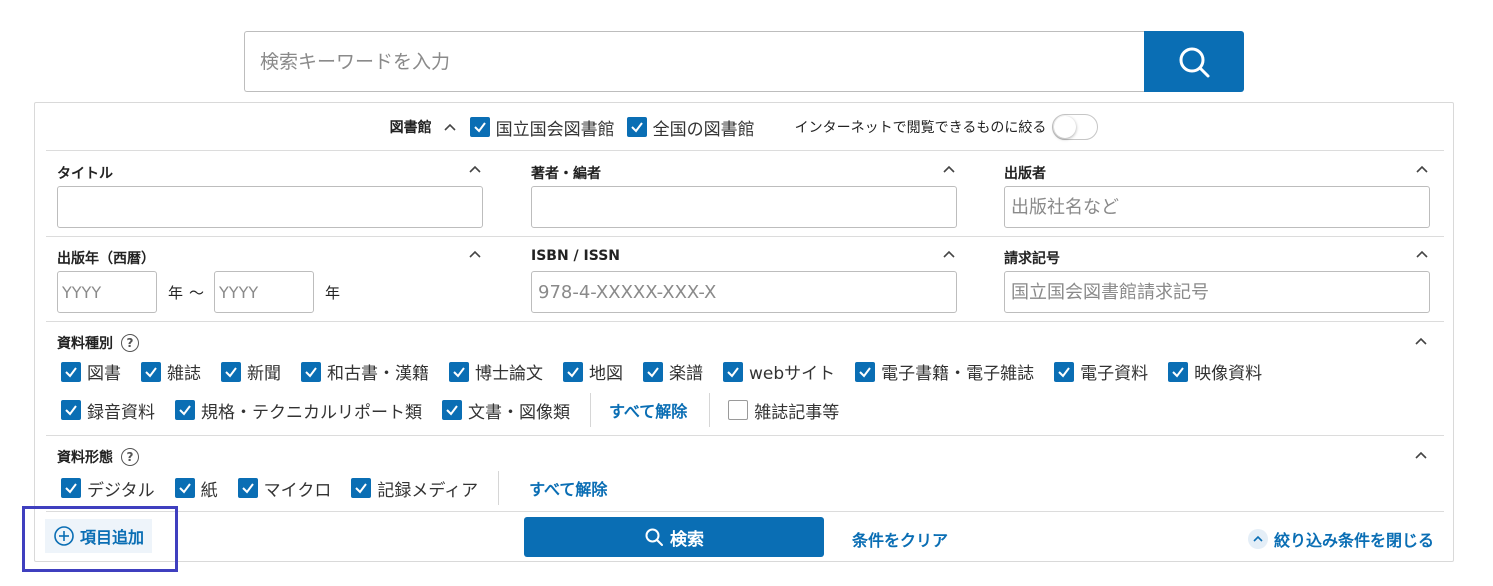 This screenshot has width=1493, height=586. I want to click on author-field: 著者・編者, so click(744, 196).